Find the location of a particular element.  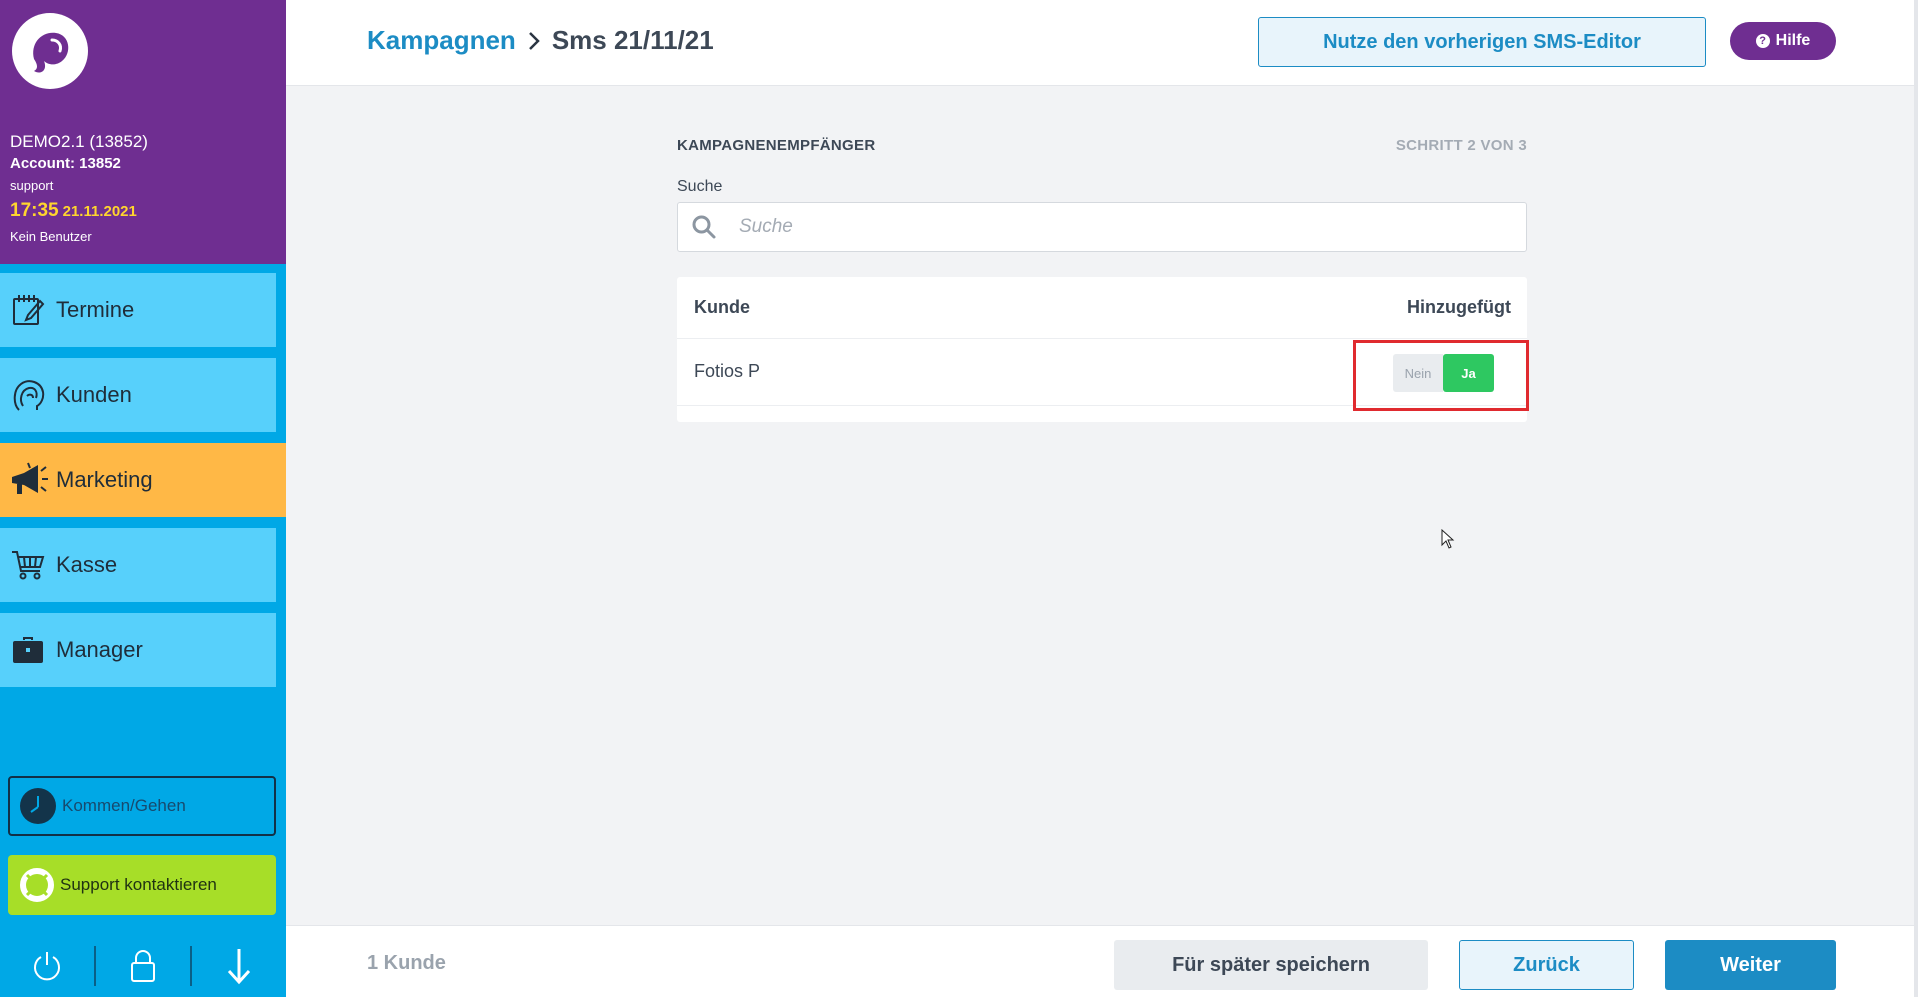

employee-status: Kein Benutzer is located at coordinates (51, 236).